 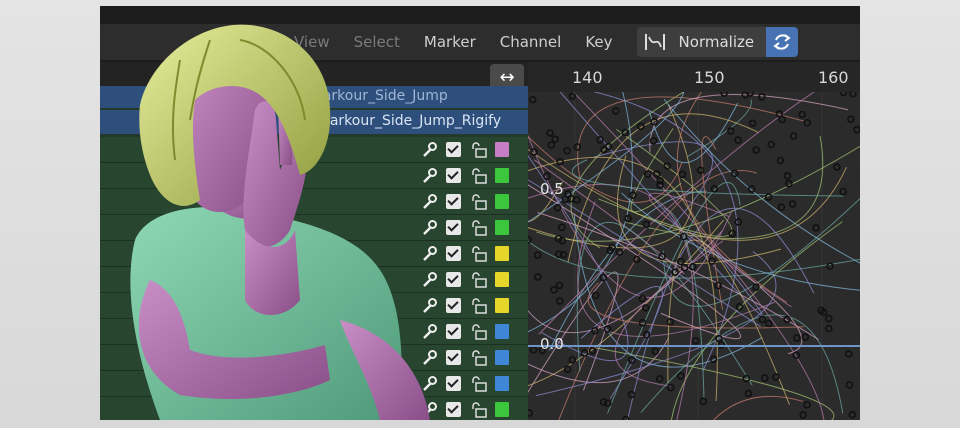 What do you see at coordinates (377, 42) in the screenshot?
I see `menu-select: Select` at bounding box center [377, 42].